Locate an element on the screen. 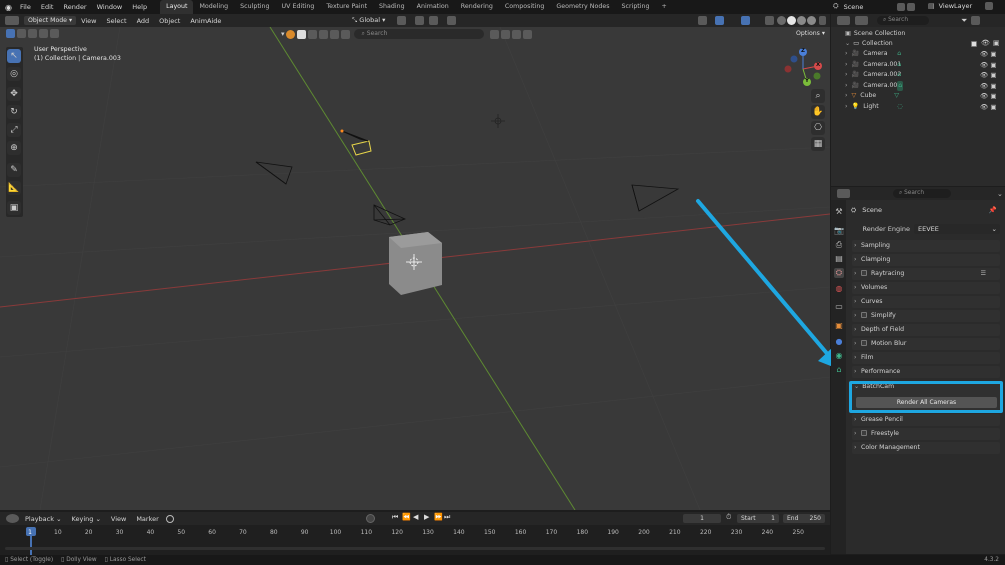 The image size is (1005, 565). play-reverse-icon: ◀ is located at coordinates (415, 517).